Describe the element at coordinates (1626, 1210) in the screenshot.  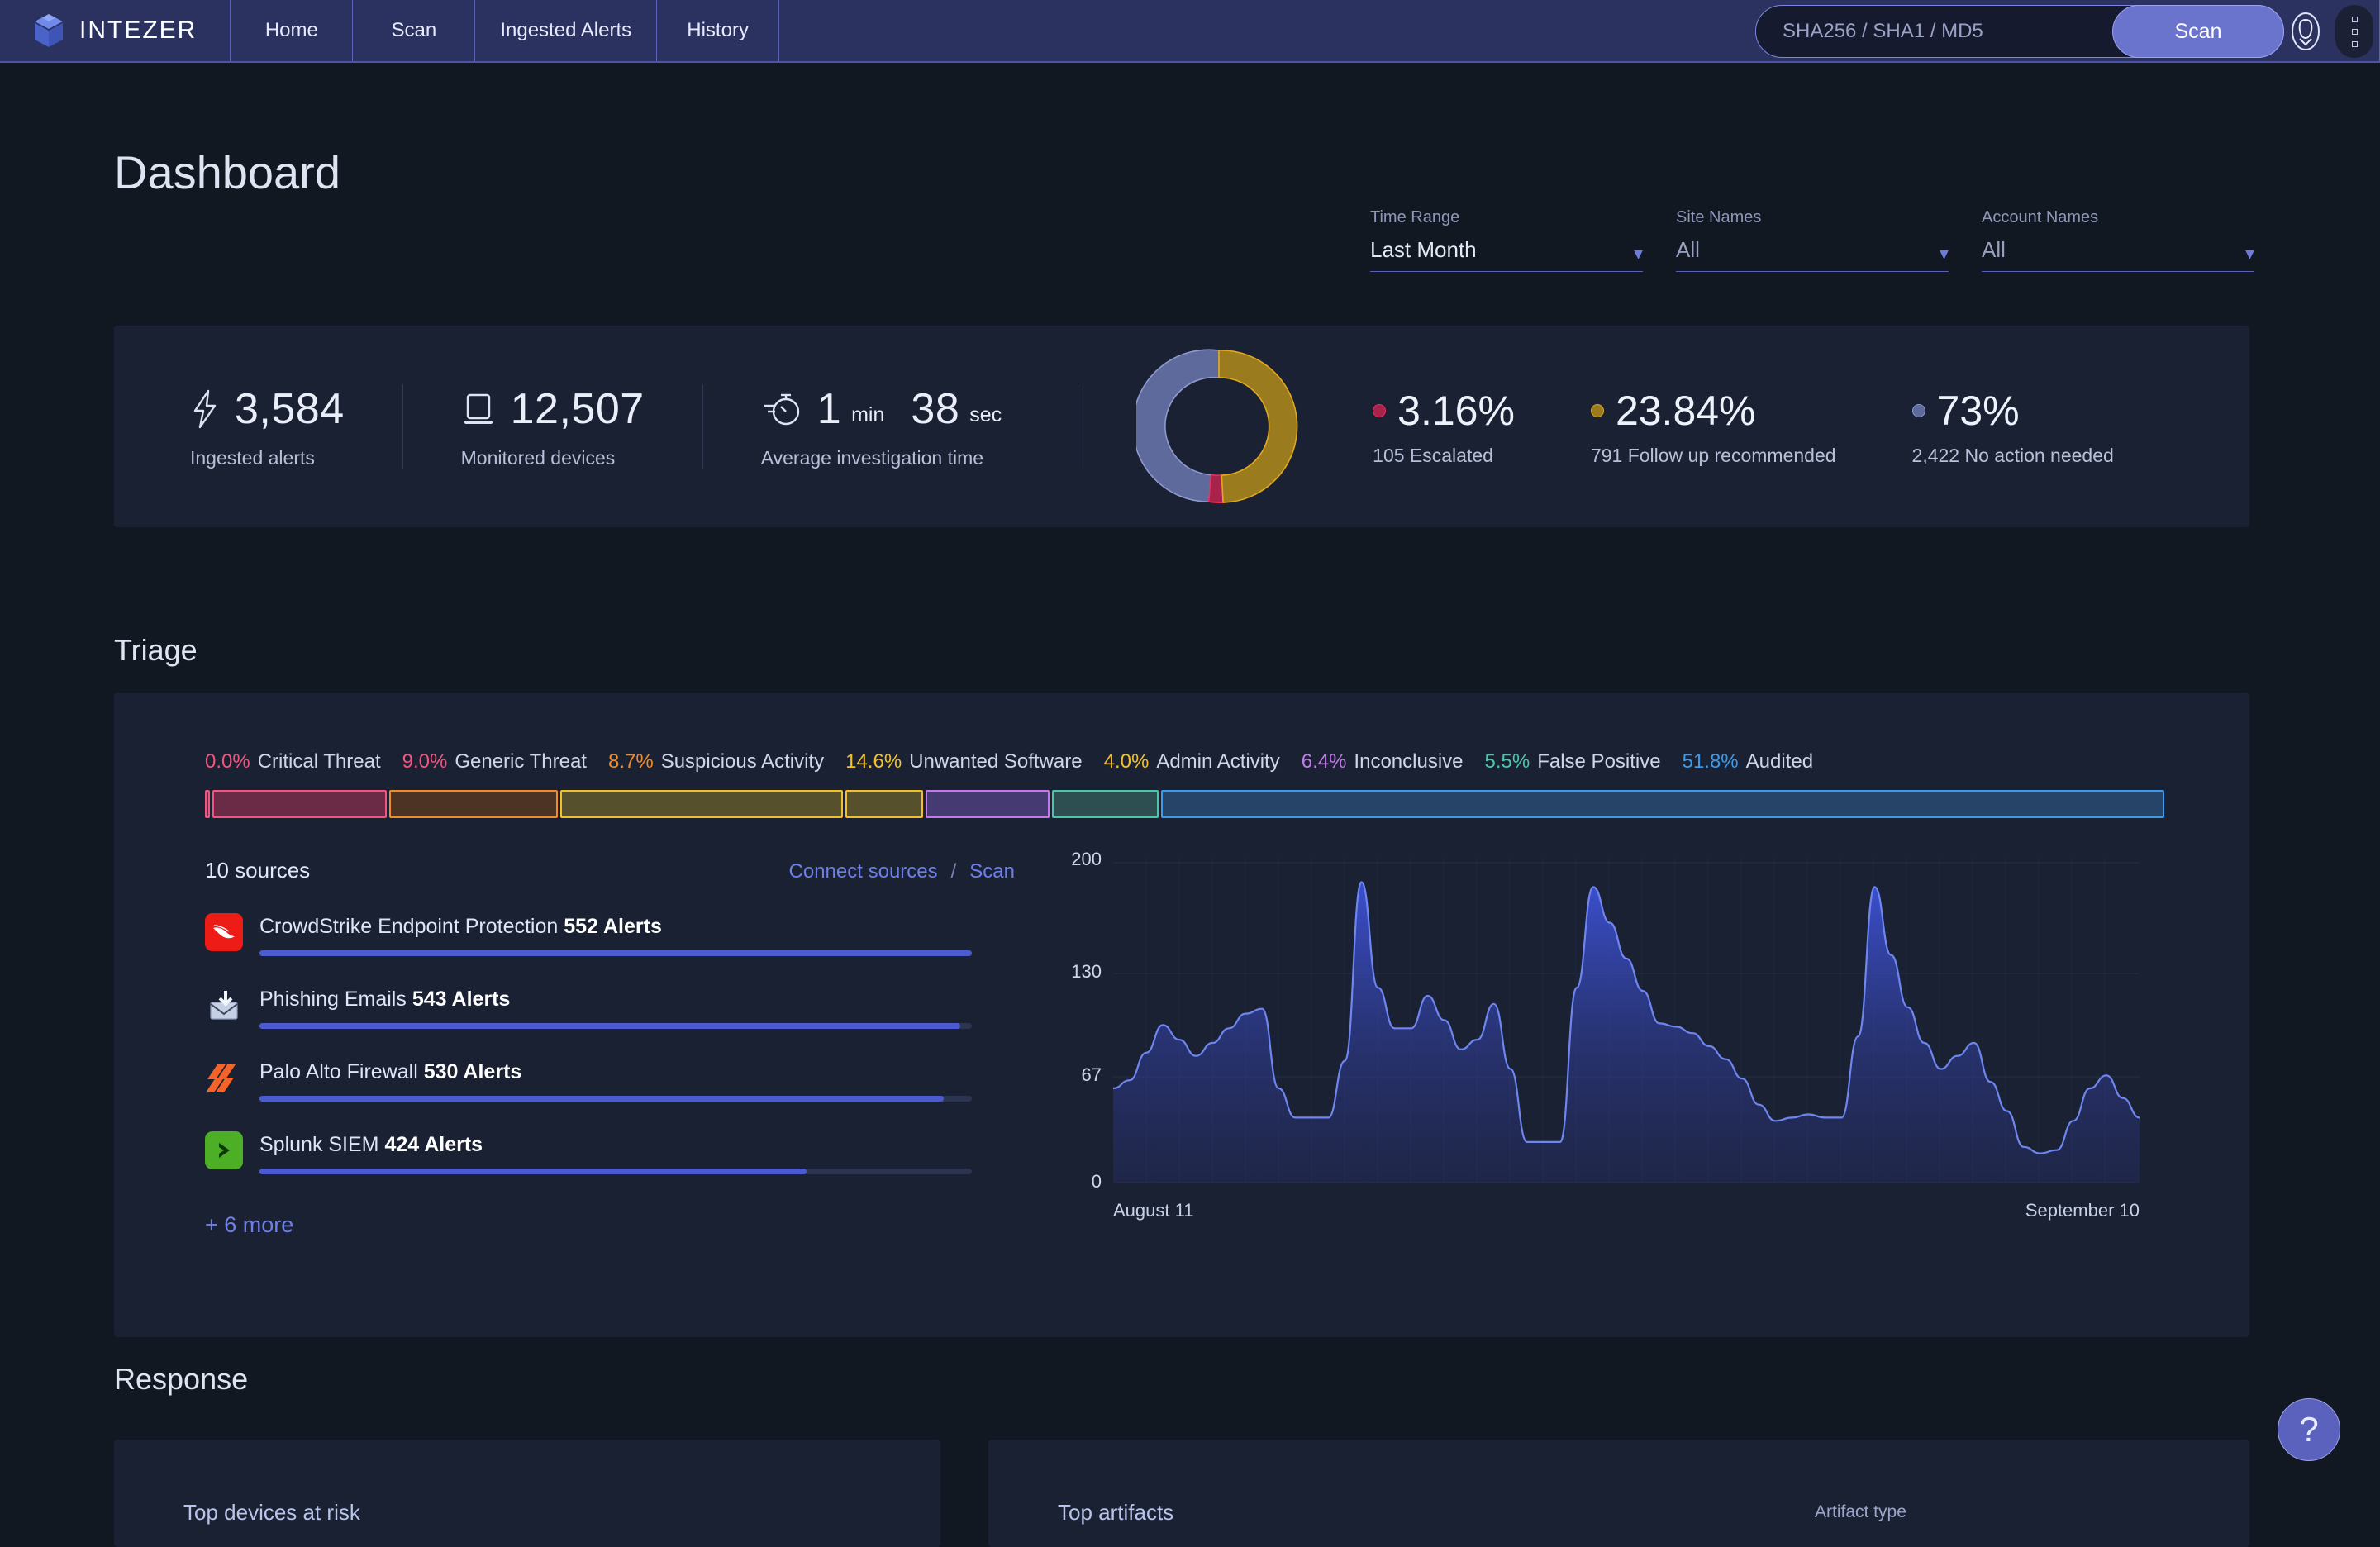
I see `chart-x-axis: August 11 September 10` at that location.